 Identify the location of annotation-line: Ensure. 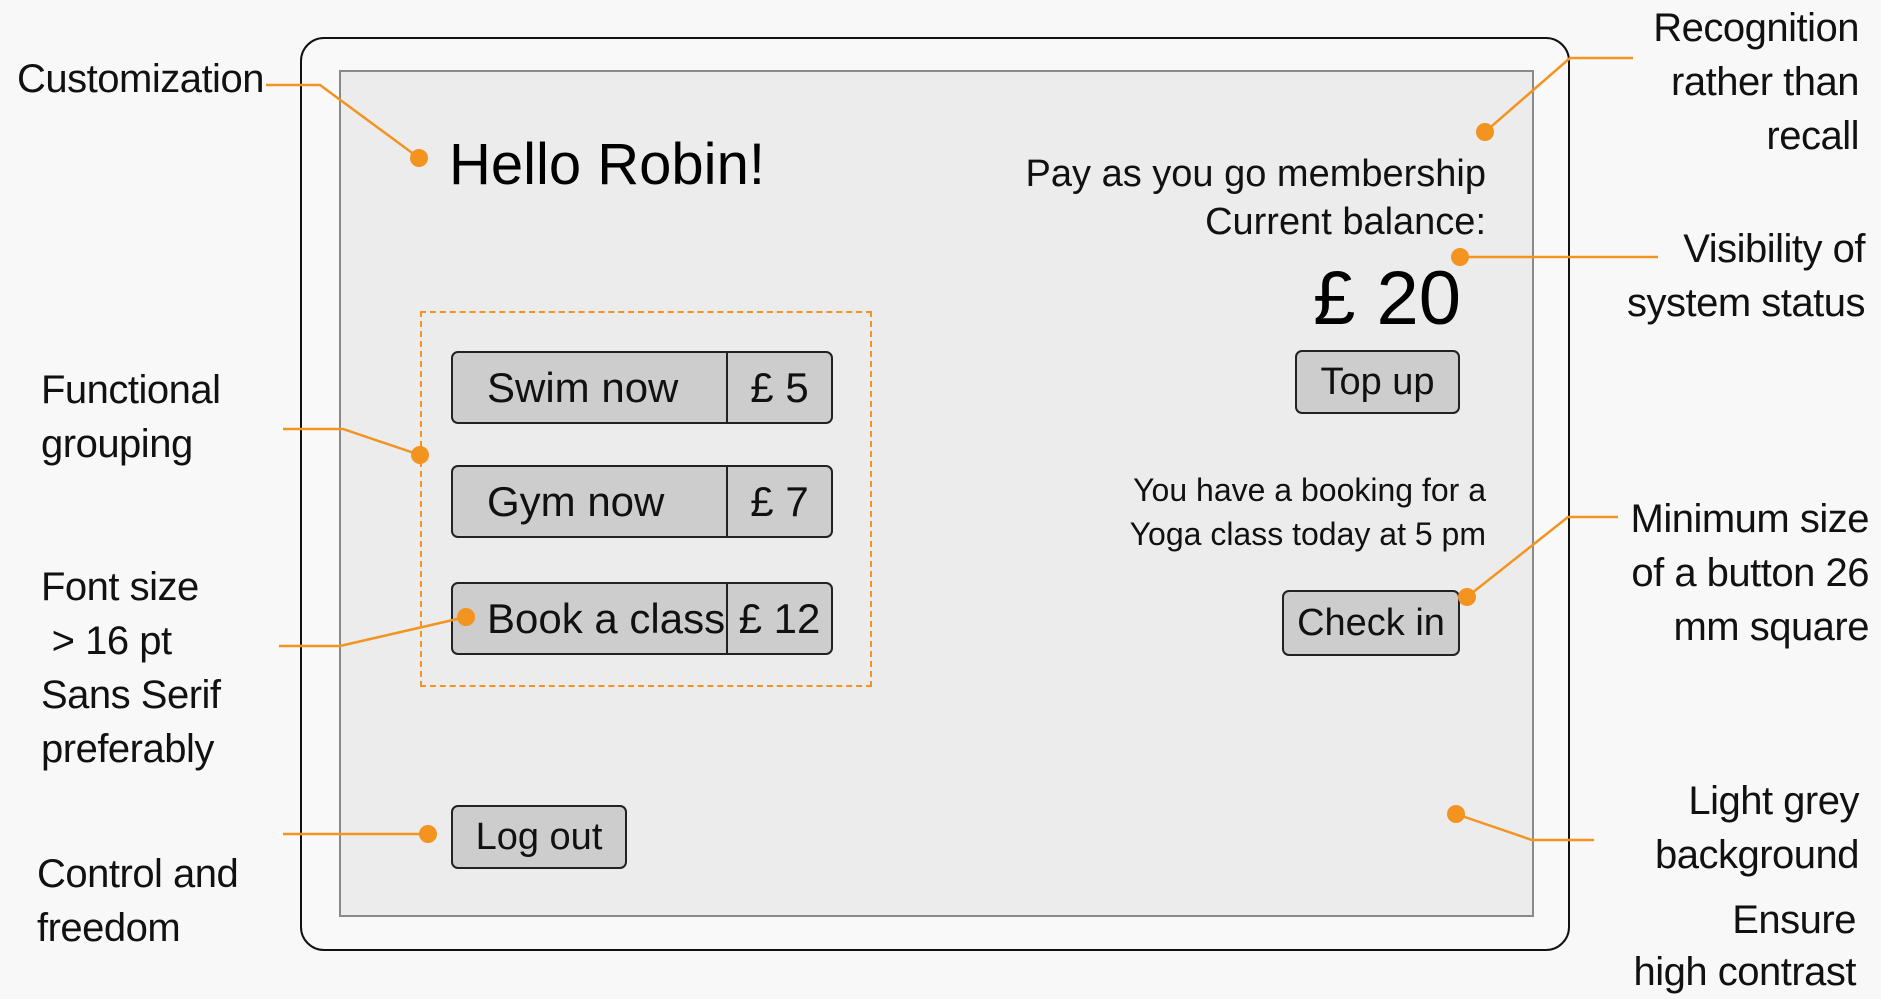
(1794, 920).